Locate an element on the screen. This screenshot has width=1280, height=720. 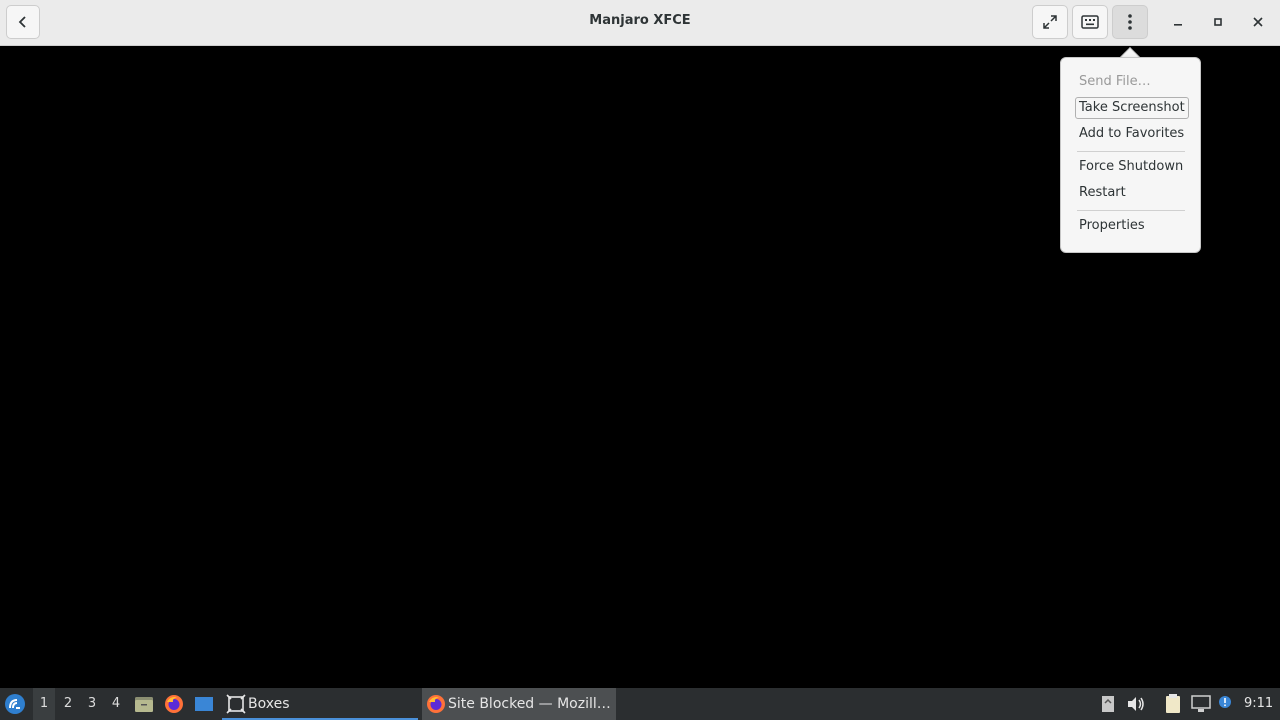
maximize-button is located at coordinates (1218, 22).